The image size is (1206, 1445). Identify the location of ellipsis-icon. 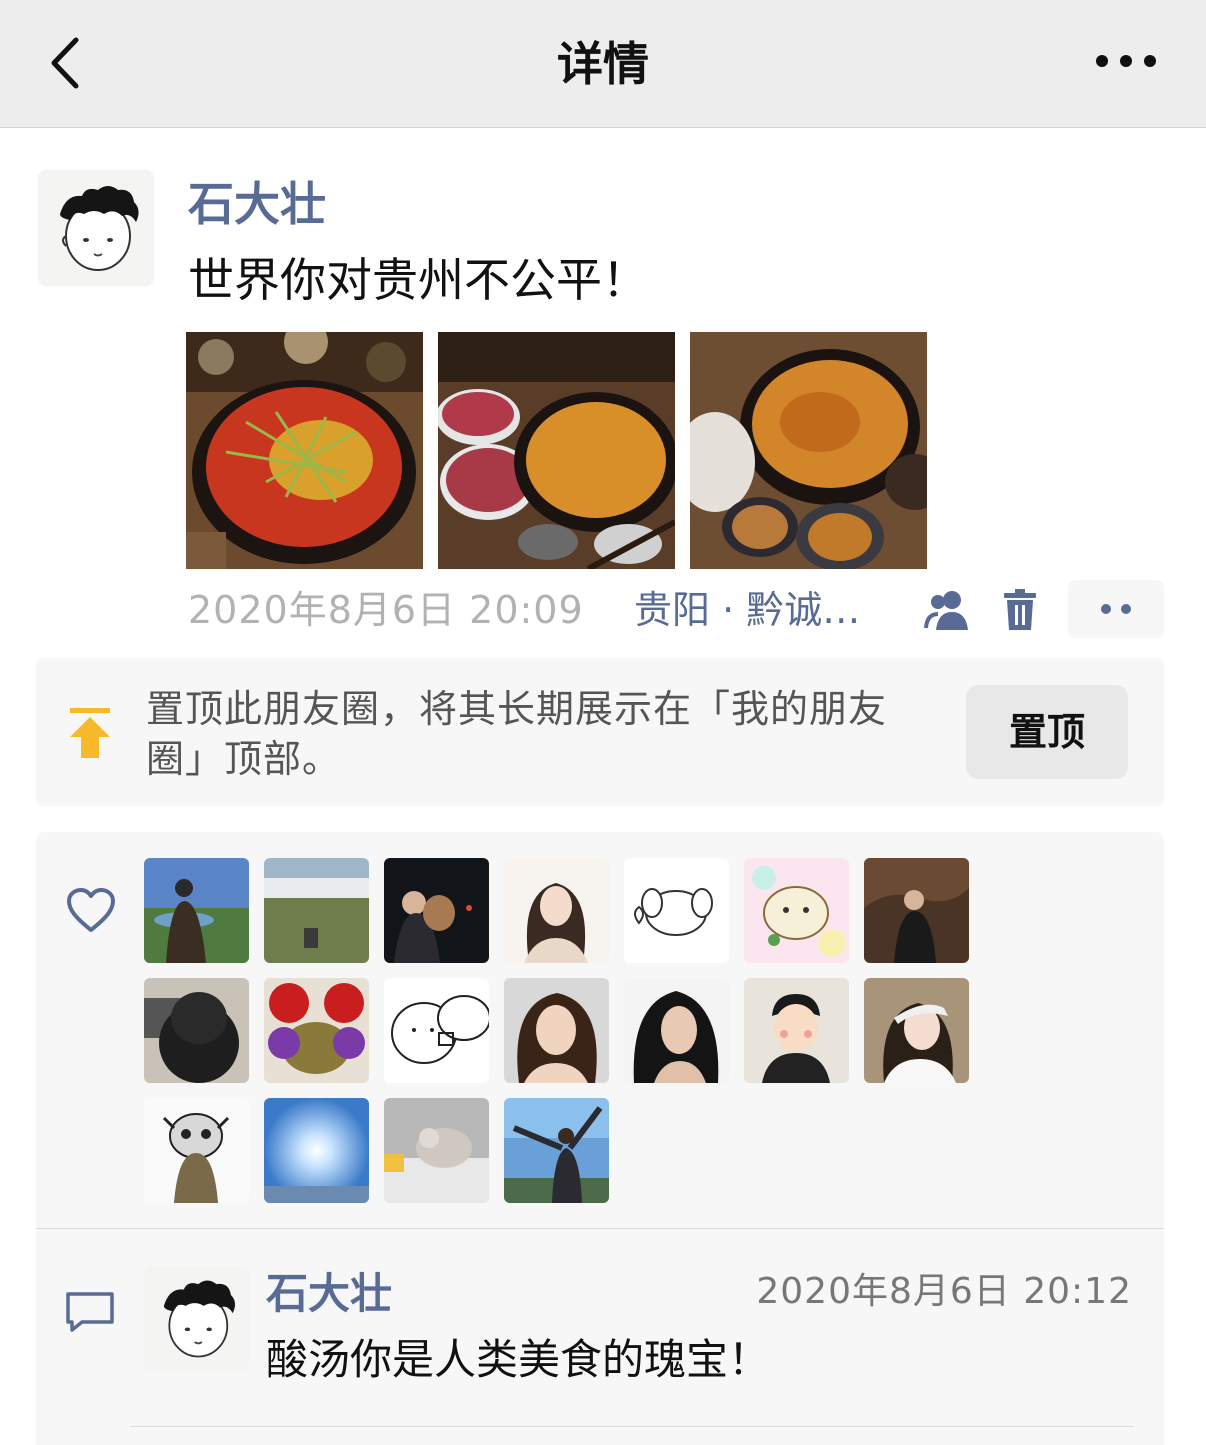
(1102, 61).